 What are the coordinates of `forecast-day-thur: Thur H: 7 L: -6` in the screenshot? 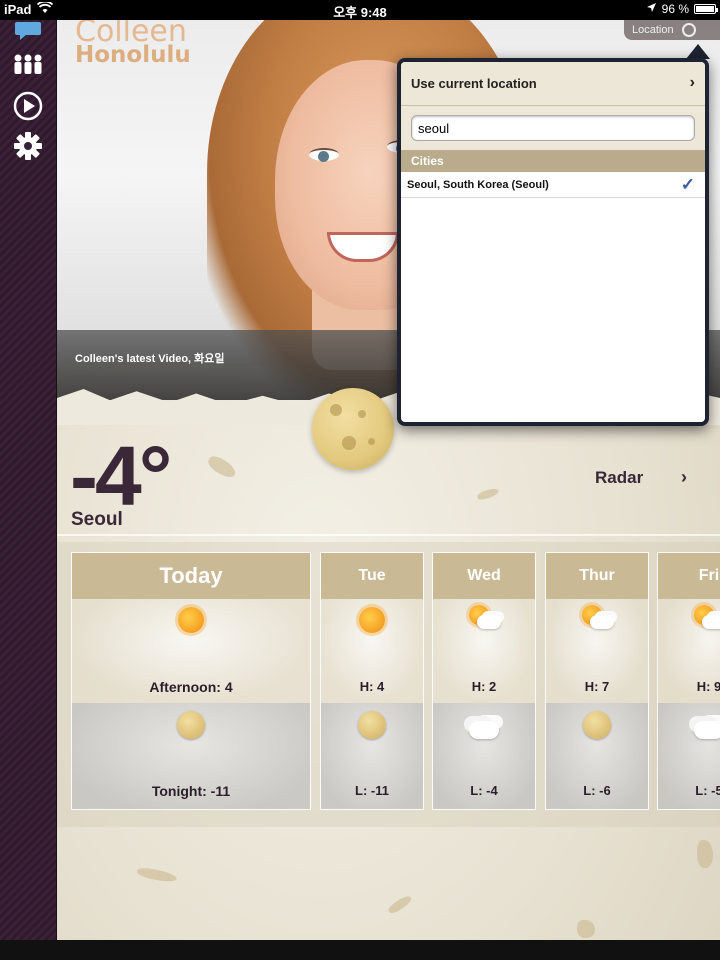 It's located at (597, 681).